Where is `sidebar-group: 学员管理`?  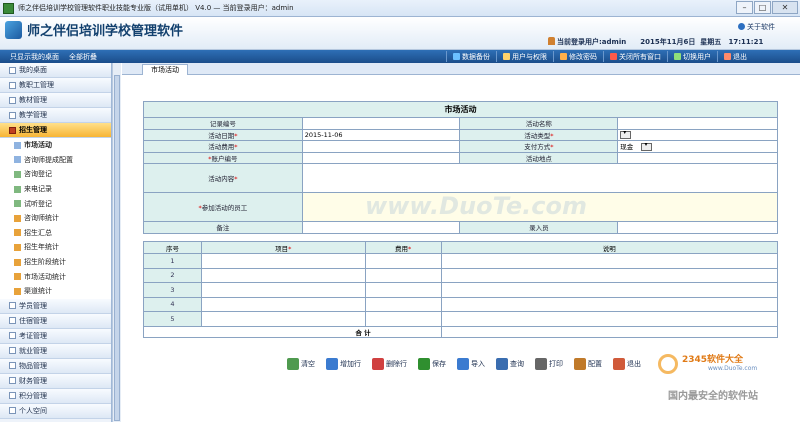 sidebar-group: 学员管理 is located at coordinates (55, 306).